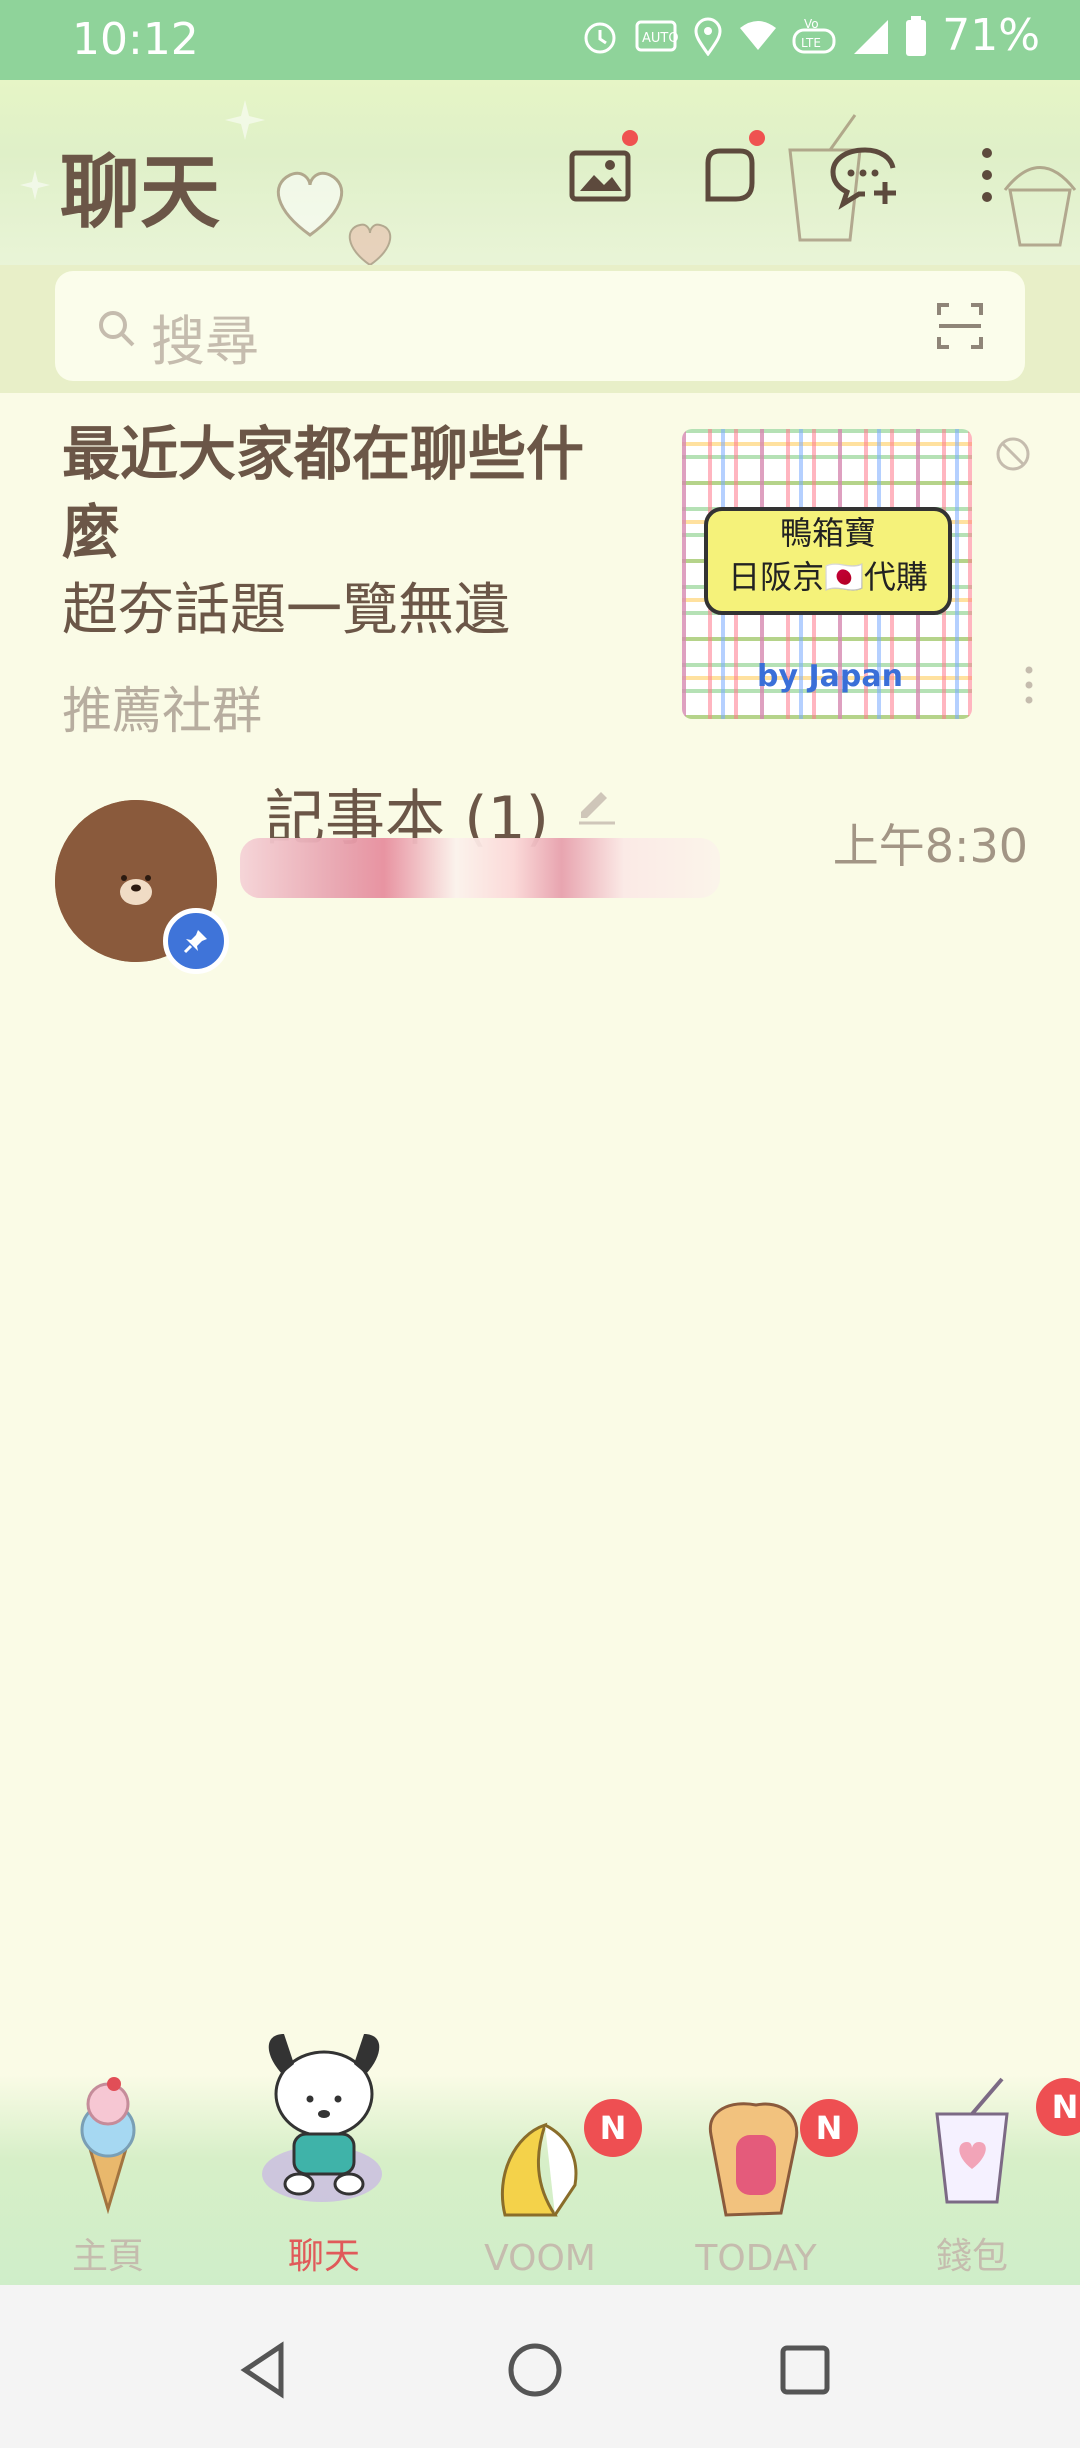 Image resolution: width=1080 pixels, height=2448 pixels. Describe the element at coordinates (540, 40) in the screenshot. I see `status-bar: 10:12 AUTO LTE Vo 71%` at that location.